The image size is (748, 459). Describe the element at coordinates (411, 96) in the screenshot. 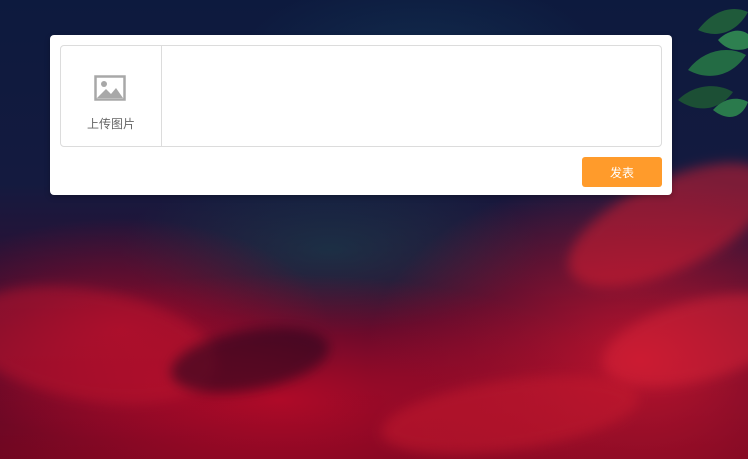

I see `post-content-input` at that location.